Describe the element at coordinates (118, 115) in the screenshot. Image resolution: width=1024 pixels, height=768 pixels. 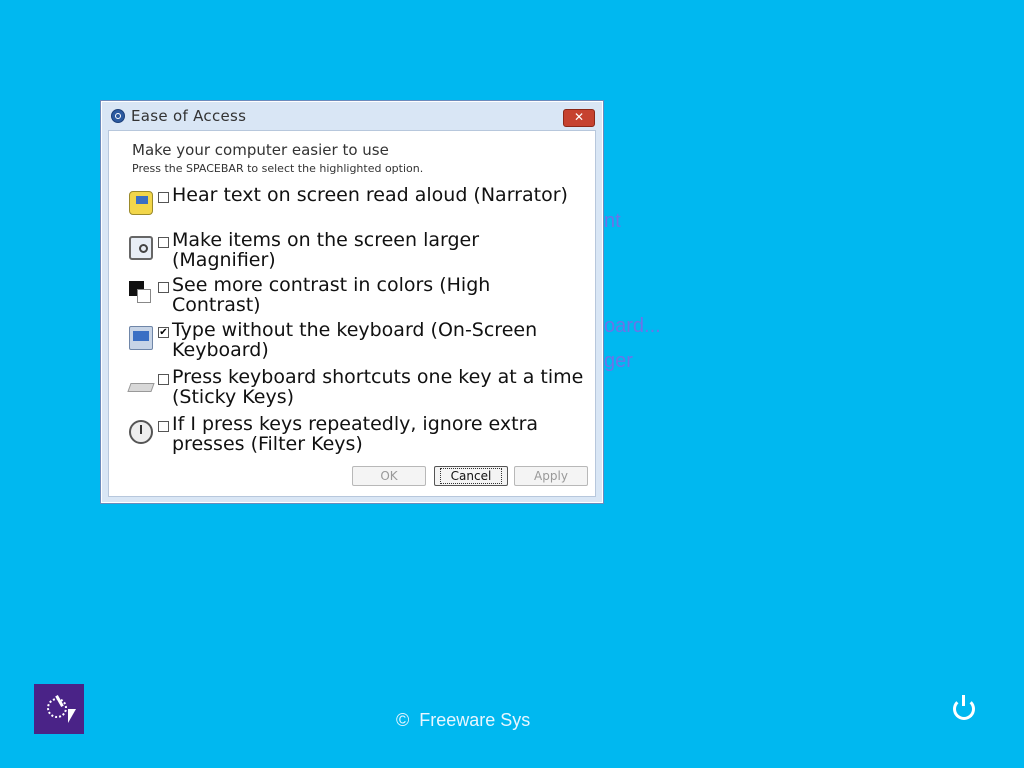
I see `ease-of-access-icon` at that location.